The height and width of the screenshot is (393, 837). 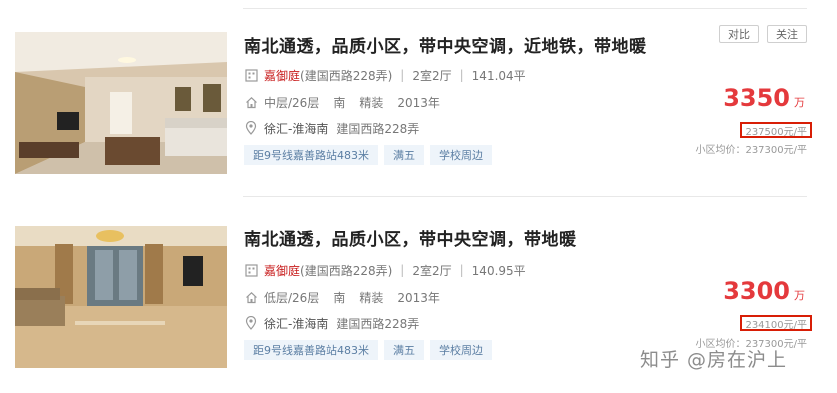 I want to click on floor-level: 低层/26层, so click(x=292, y=297).